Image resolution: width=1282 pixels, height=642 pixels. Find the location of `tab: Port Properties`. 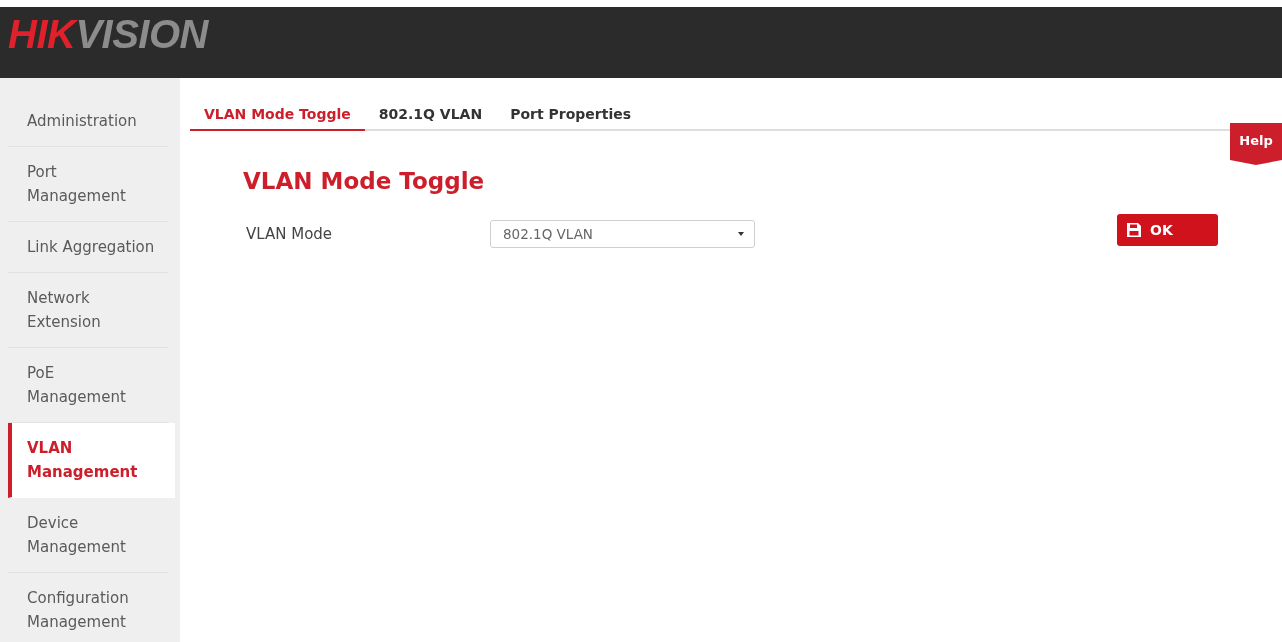

tab: Port Properties is located at coordinates (571, 114).